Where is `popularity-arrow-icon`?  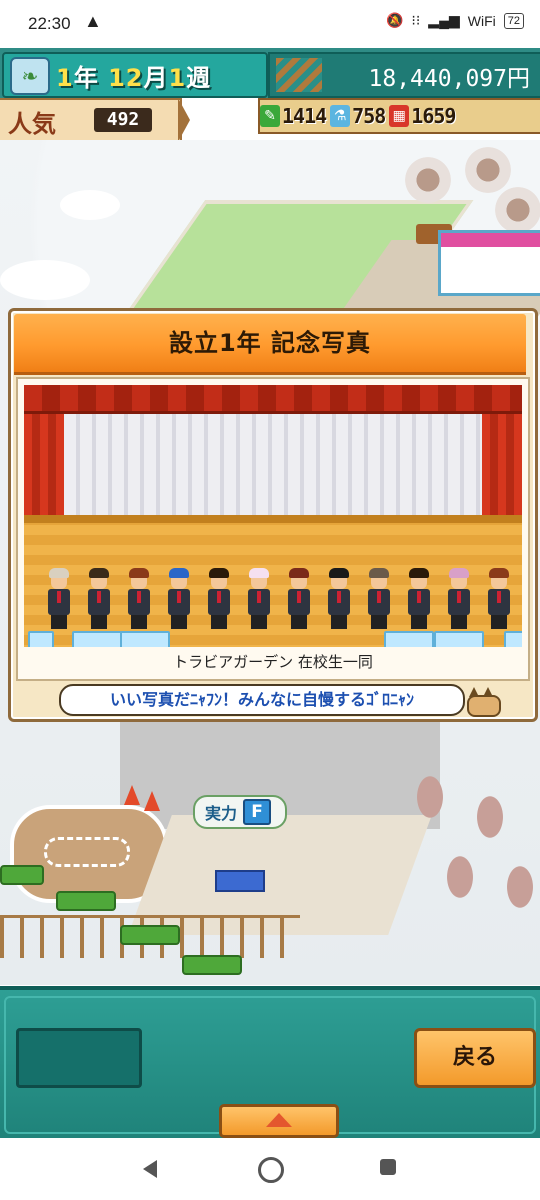
popularity-arrow-icon is located at coordinates (184, 120).